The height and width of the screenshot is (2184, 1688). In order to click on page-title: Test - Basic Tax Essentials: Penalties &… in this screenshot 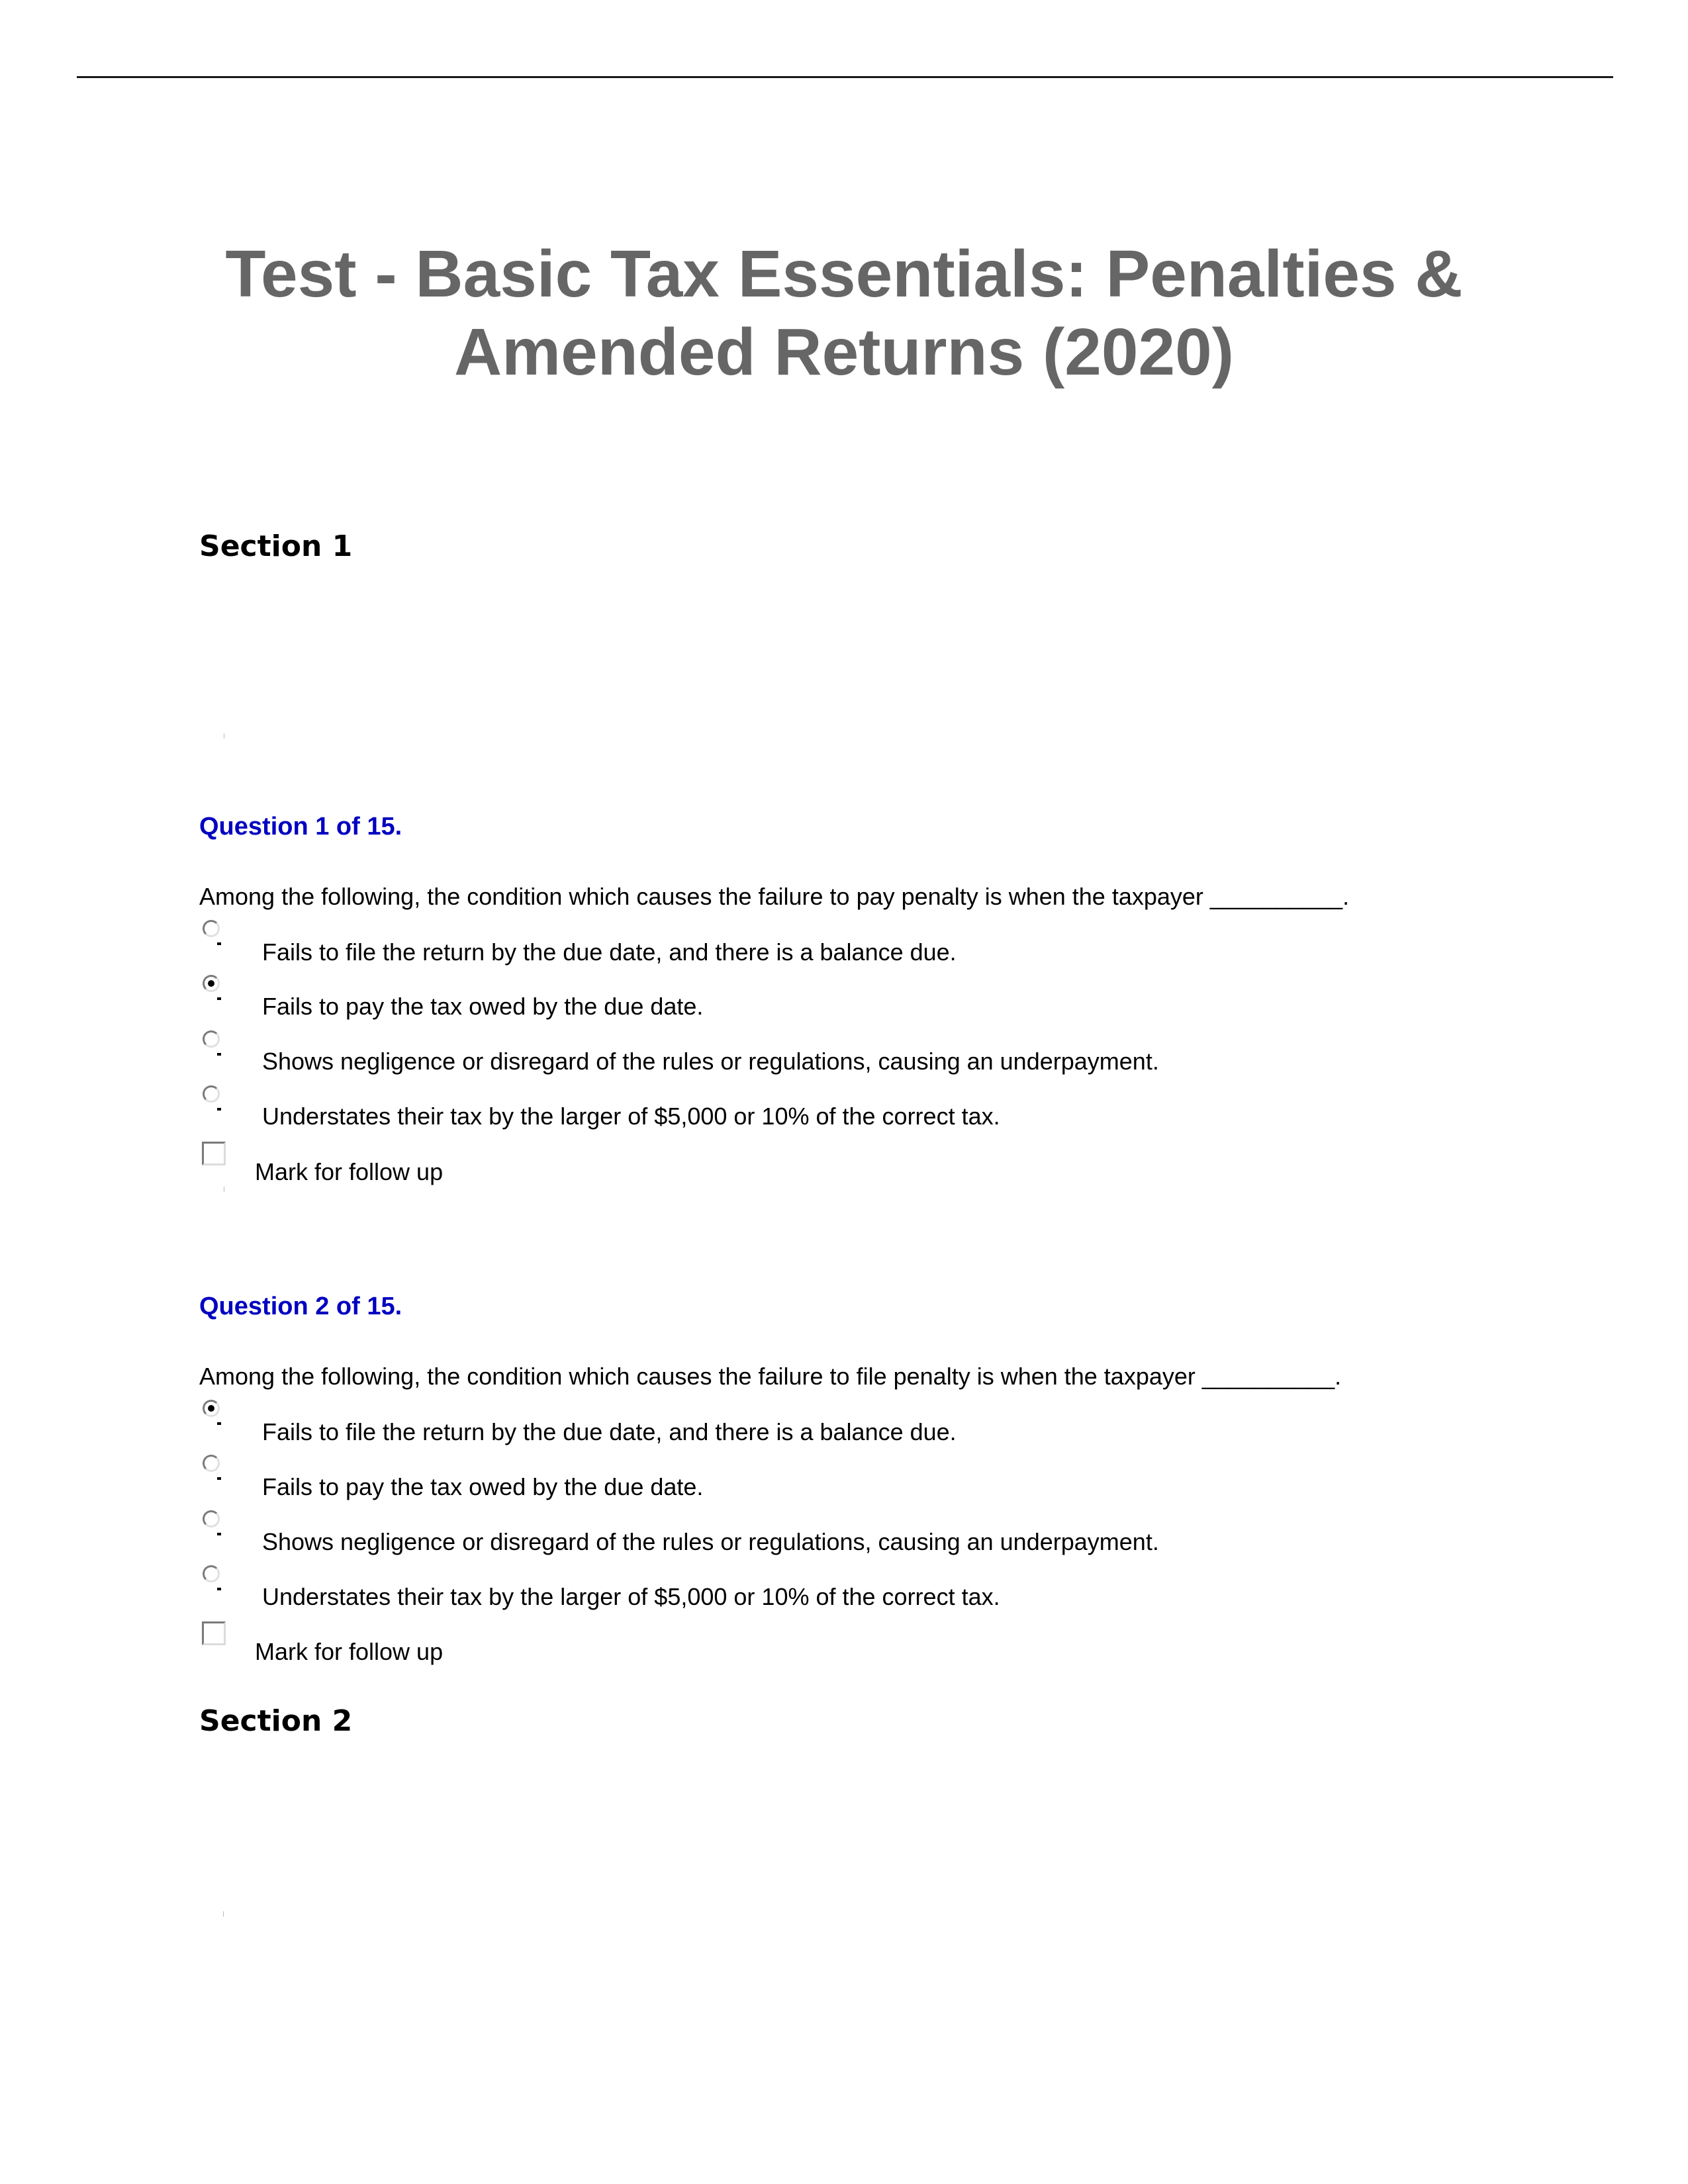, I will do `click(844, 313)`.